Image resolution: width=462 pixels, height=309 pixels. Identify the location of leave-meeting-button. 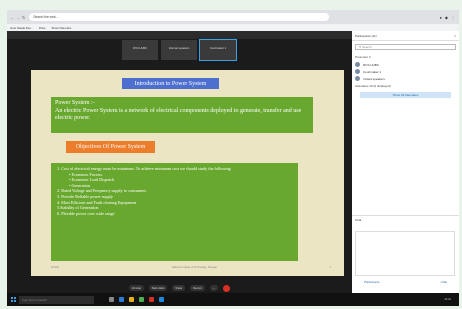
(227, 288).